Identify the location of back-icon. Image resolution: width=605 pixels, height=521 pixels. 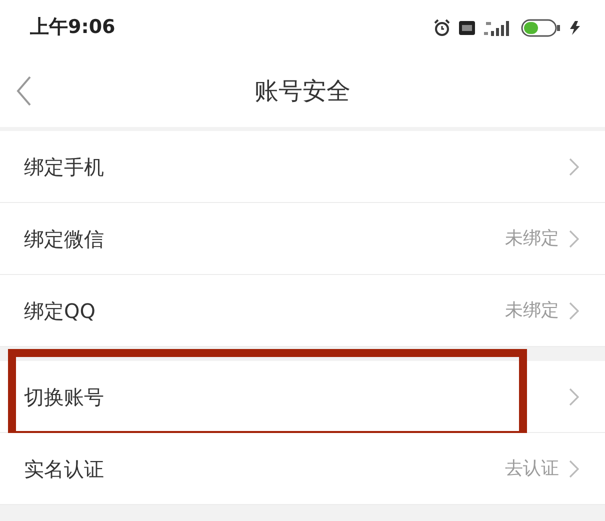
(24, 91).